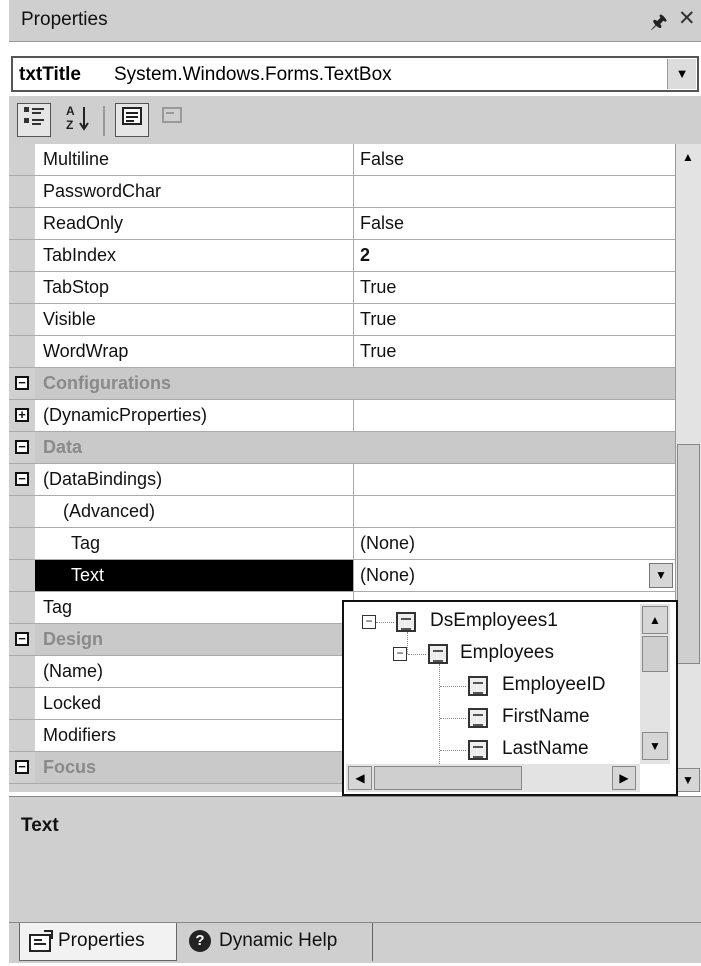 The image size is (701, 966). What do you see at coordinates (103, 479) in the screenshot?
I see `property-name: (DataBindings)` at bounding box center [103, 479].